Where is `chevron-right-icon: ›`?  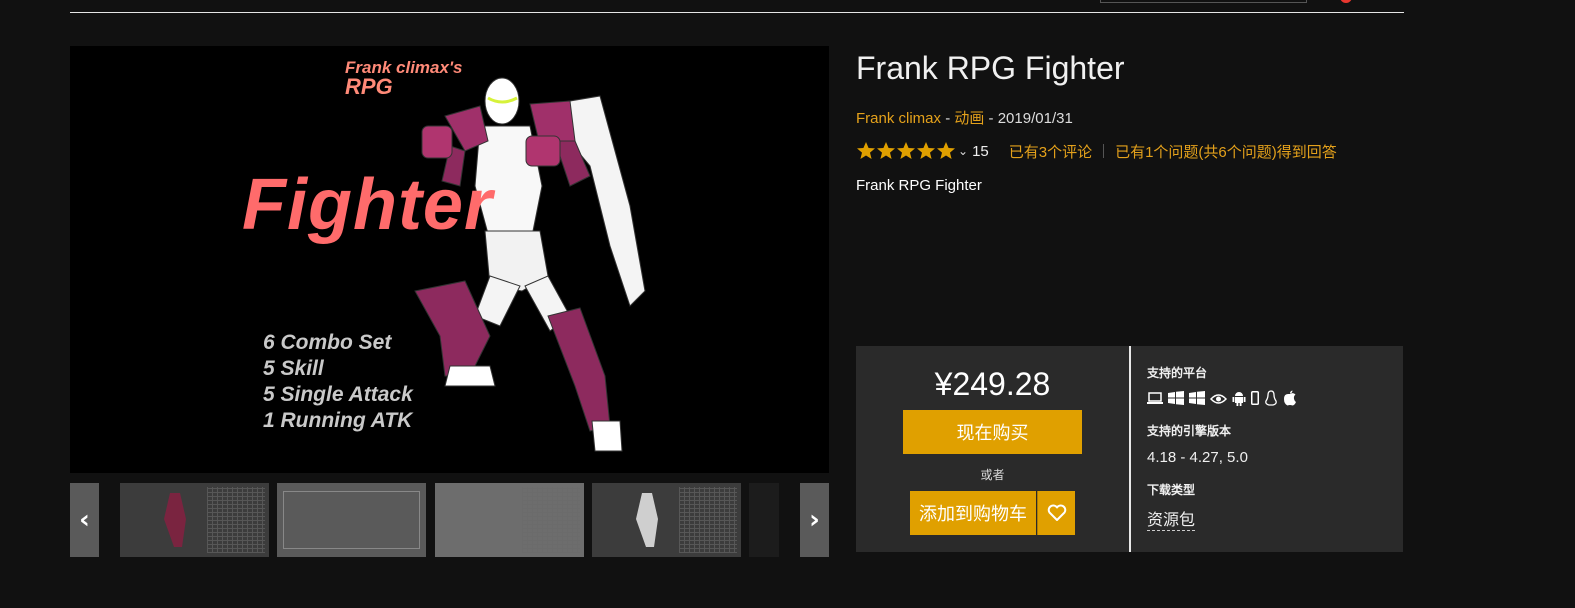 chevron-right-icon: › is located at coordinates (814, 520).